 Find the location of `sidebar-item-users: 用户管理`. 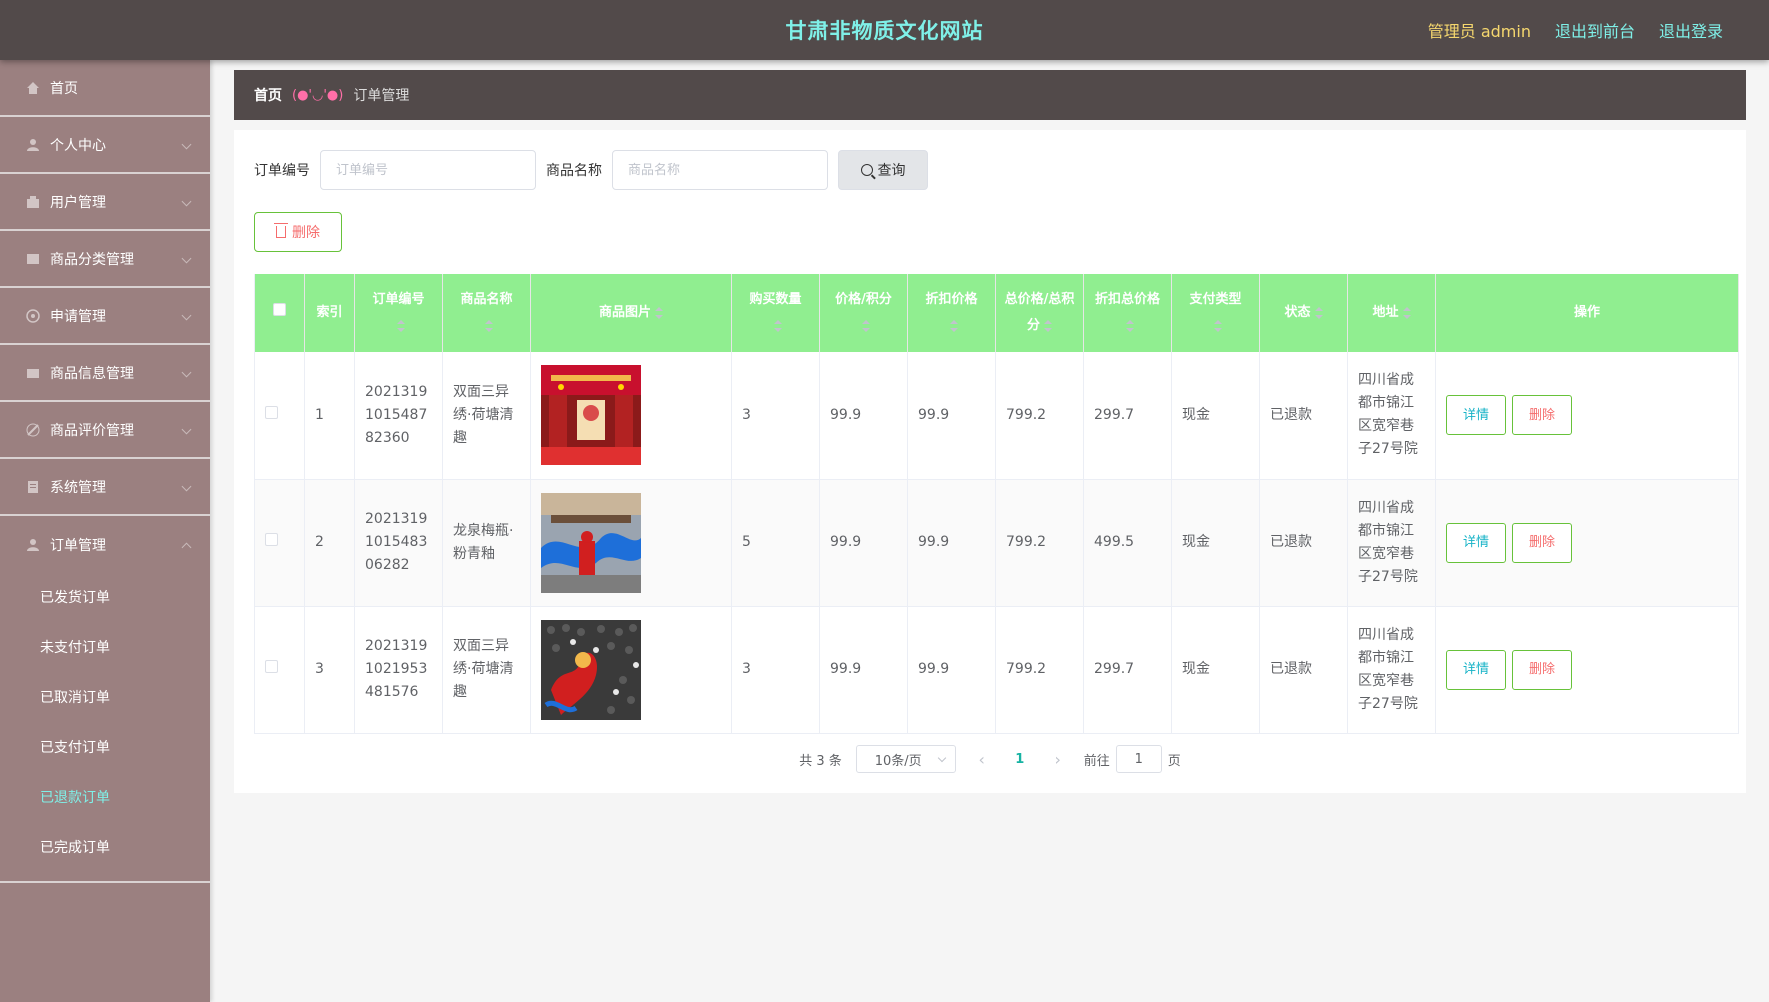

sidebar-item-users: 用户管理 is located at coordinates (105, 202).